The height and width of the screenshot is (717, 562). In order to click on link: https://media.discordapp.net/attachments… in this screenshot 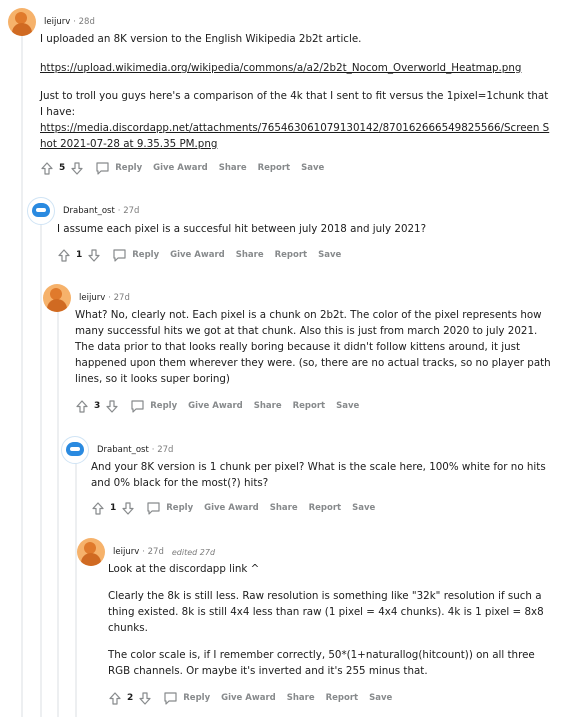, I will do `click(294, 136)`.